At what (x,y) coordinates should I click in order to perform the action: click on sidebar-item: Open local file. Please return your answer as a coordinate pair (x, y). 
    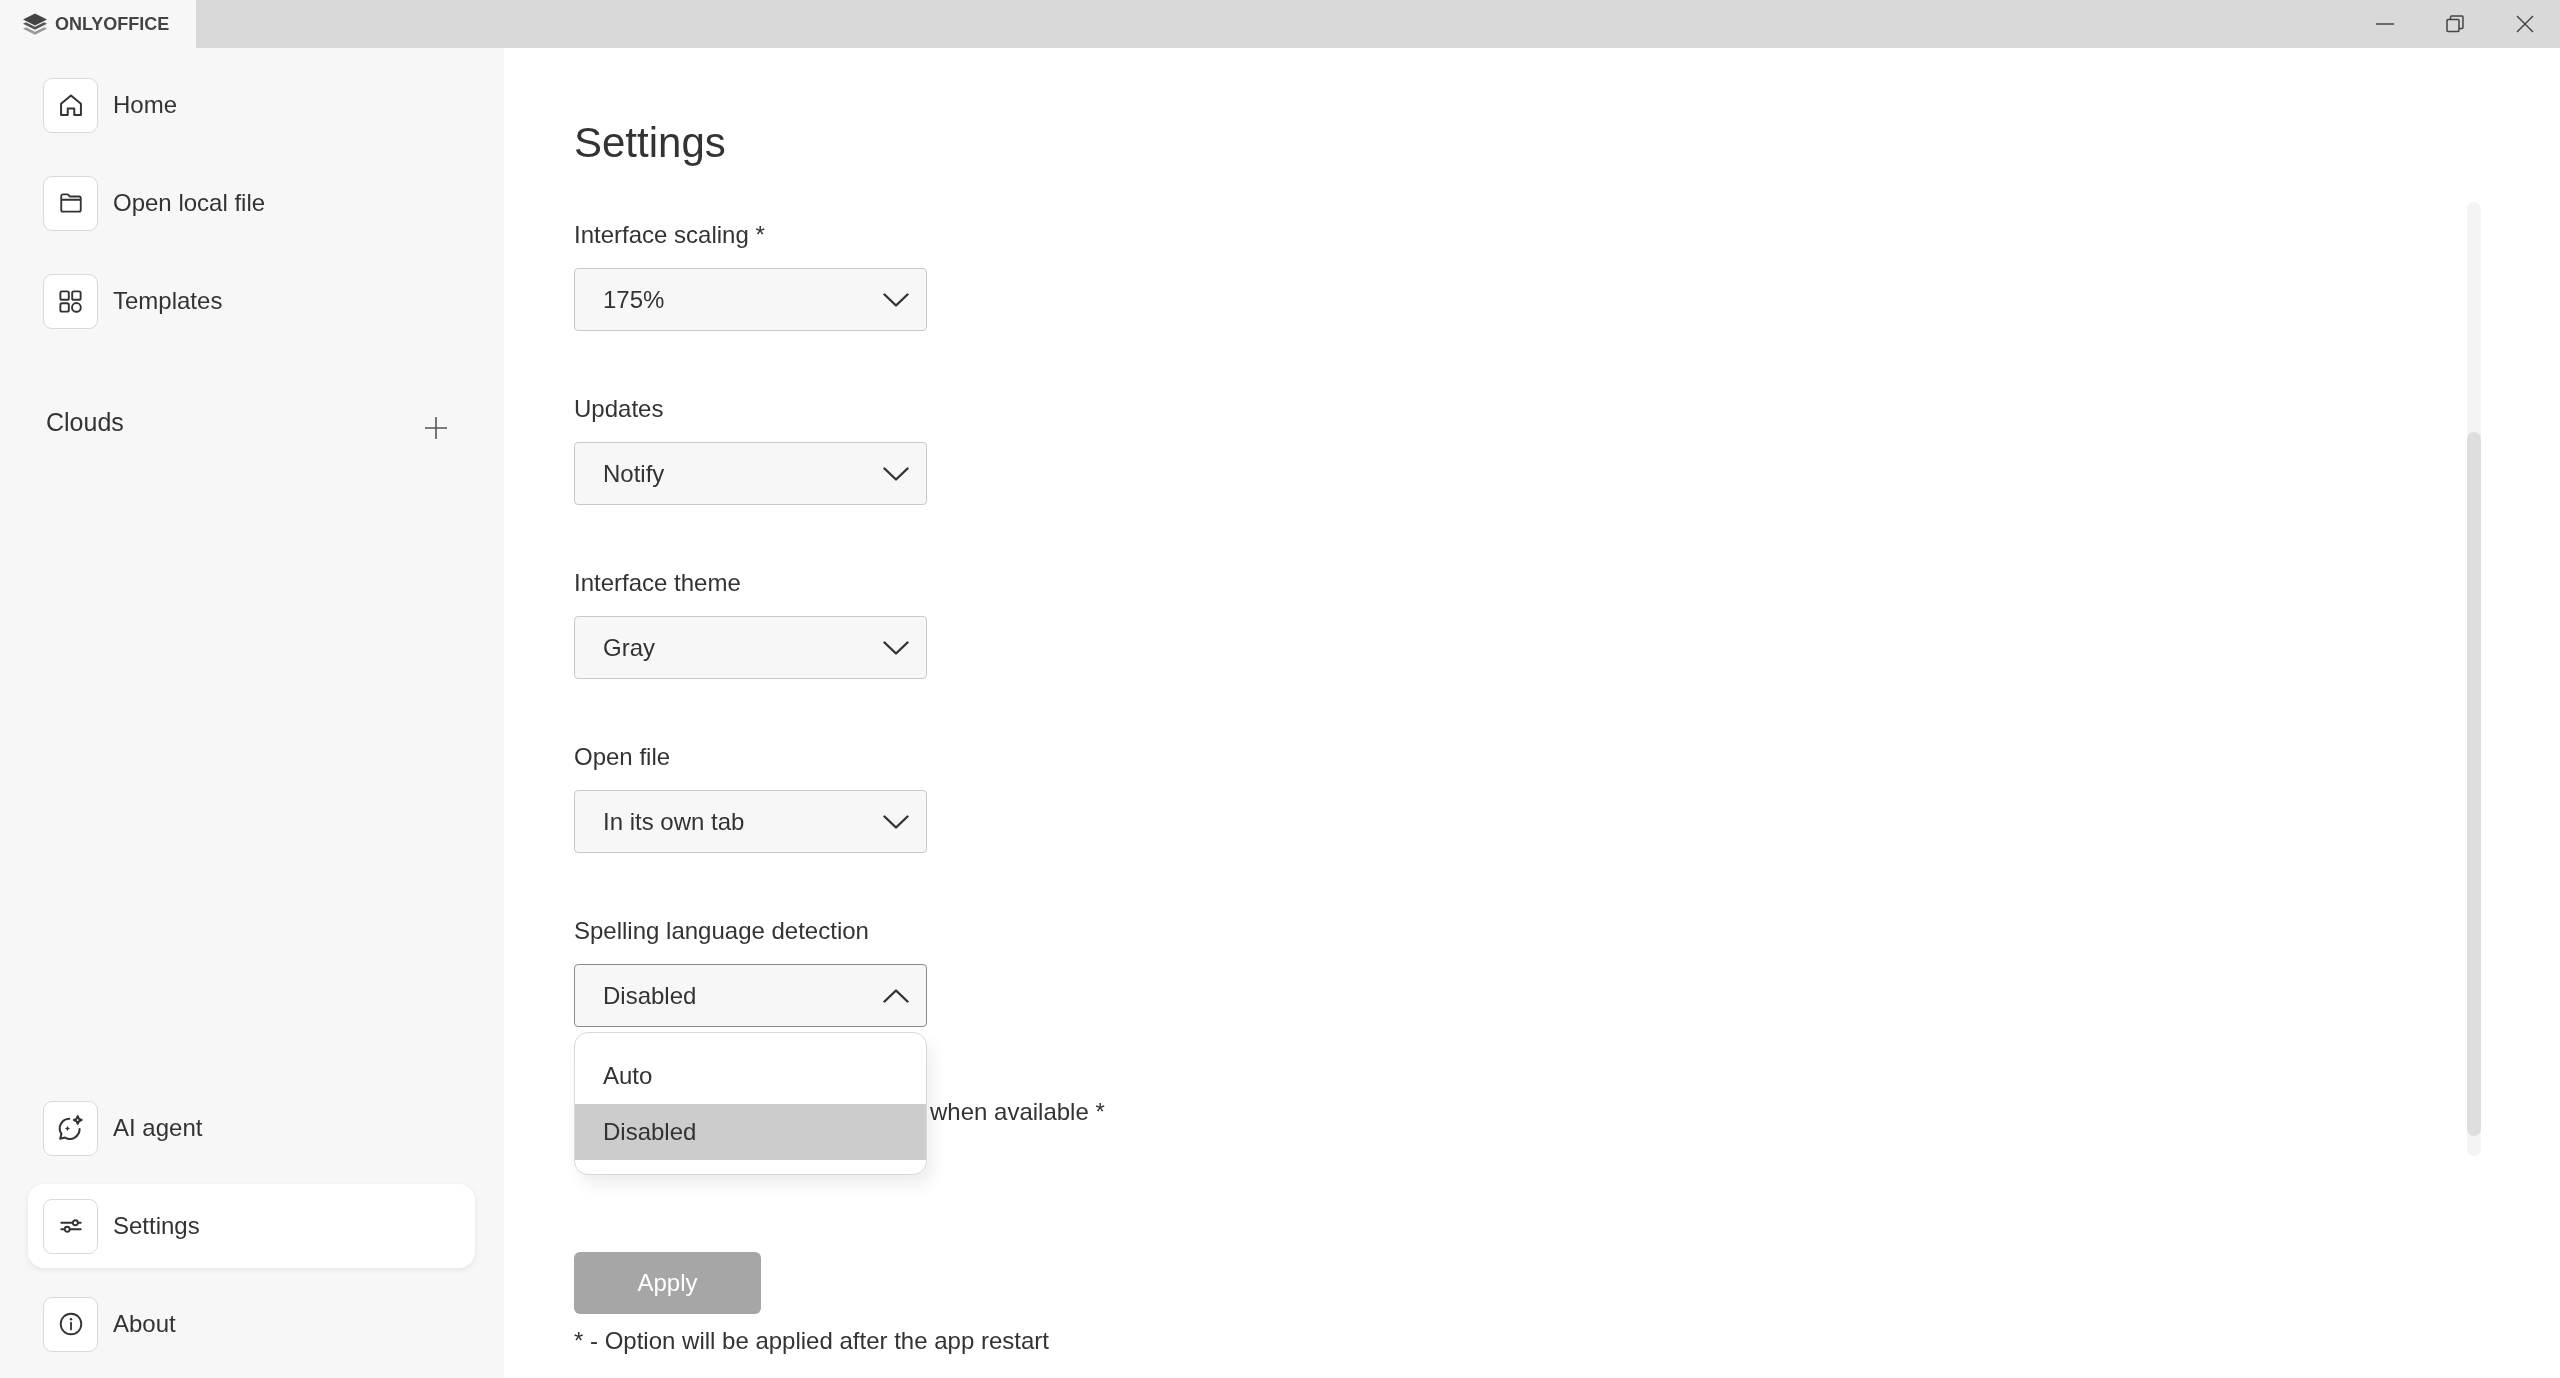
    Looking at the image, I should click on (251, 203).